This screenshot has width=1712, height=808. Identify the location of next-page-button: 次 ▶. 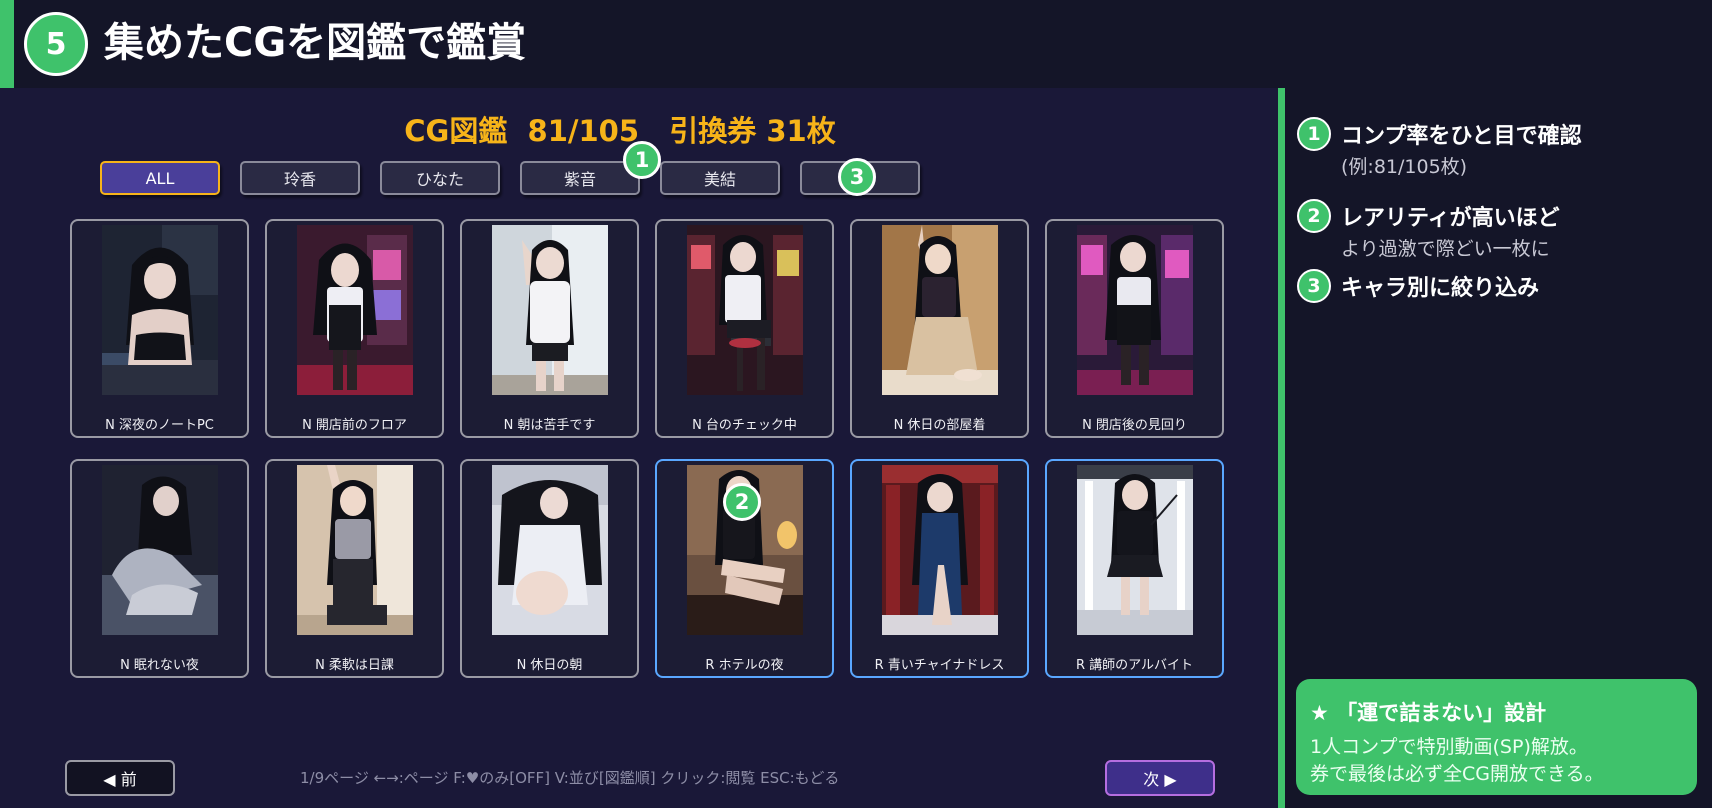
(1160, 778).